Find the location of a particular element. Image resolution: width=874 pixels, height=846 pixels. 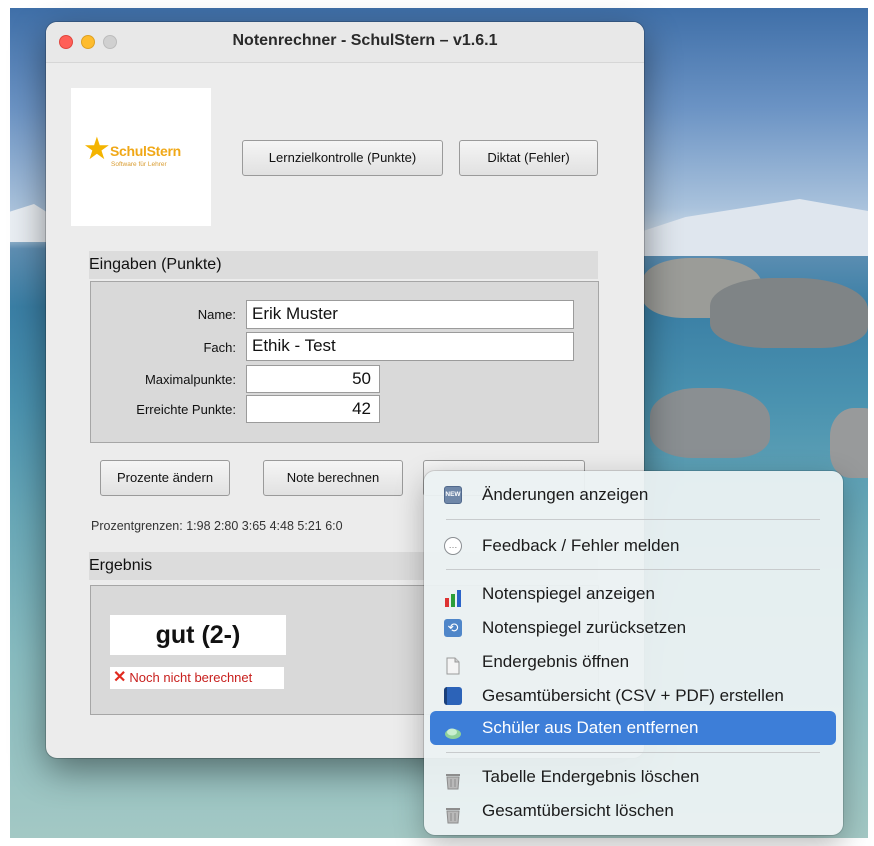

maximalpunkte-field: 50 is located at coordinates (313, 379).